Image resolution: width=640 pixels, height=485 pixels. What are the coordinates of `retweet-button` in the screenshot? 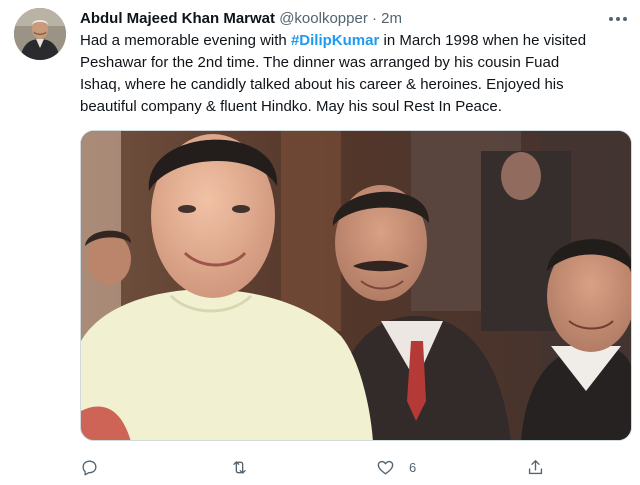 It's located at (239, 467).